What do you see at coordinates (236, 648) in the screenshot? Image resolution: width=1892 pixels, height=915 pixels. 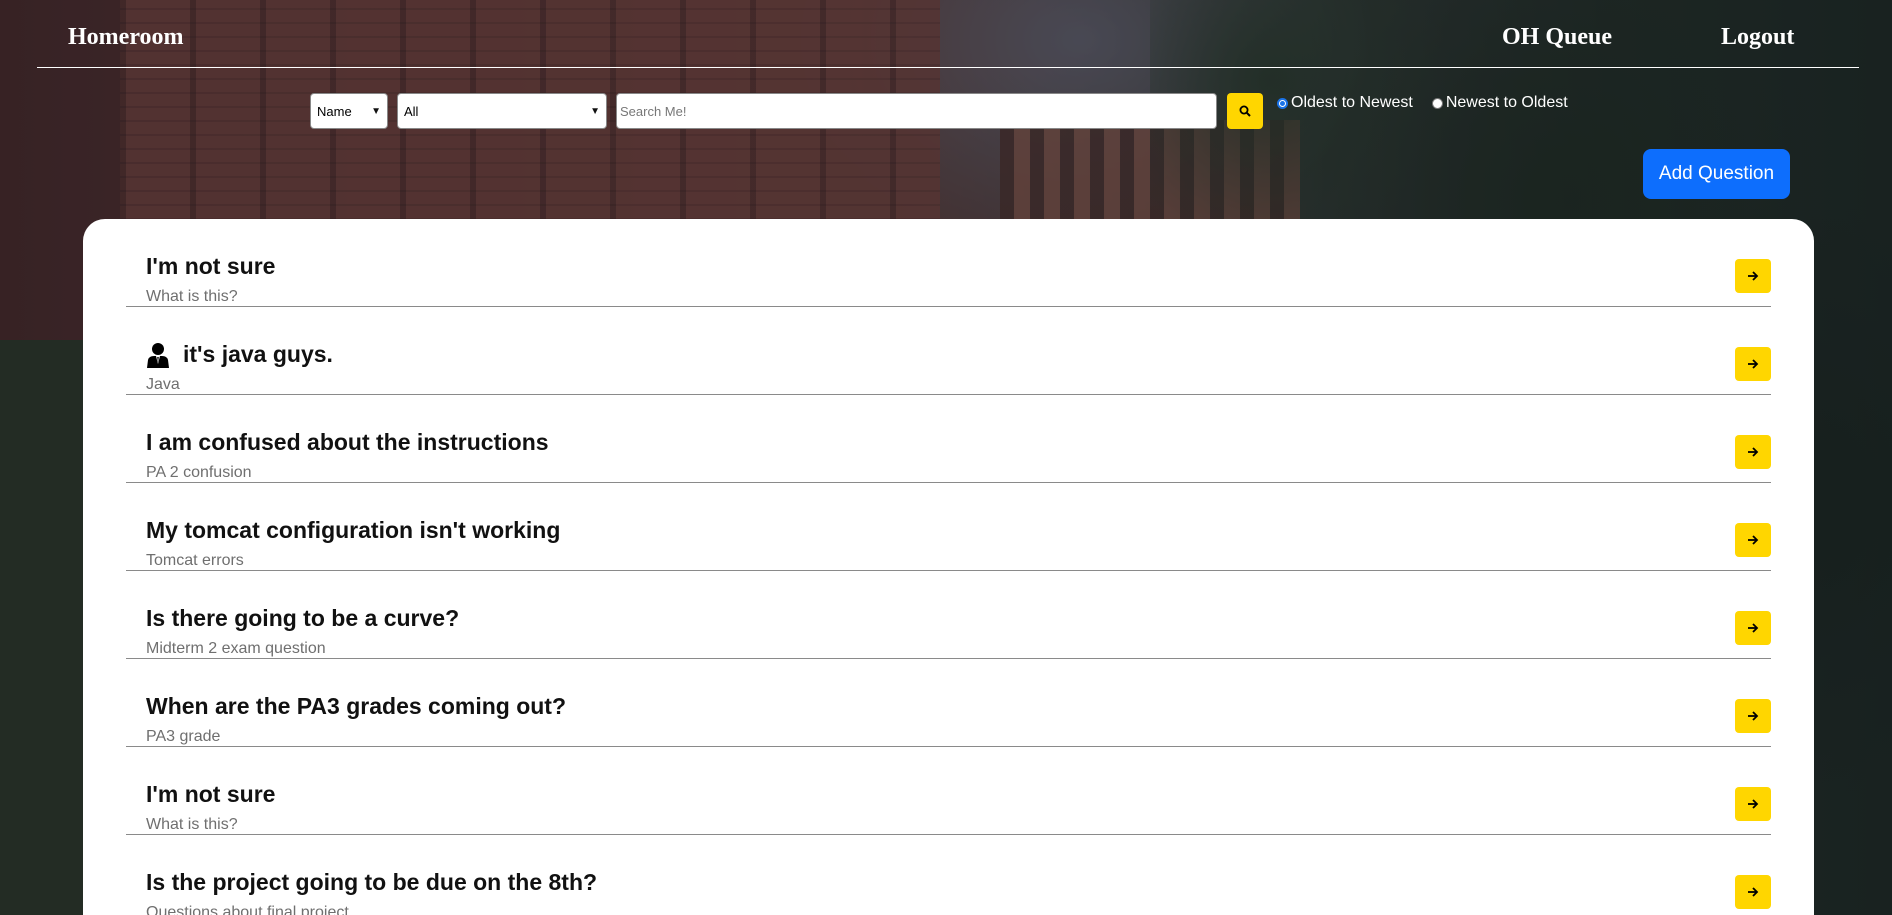 I see `question-subtitle: Midterm 2 exam question` at bounding box center [236, 648].